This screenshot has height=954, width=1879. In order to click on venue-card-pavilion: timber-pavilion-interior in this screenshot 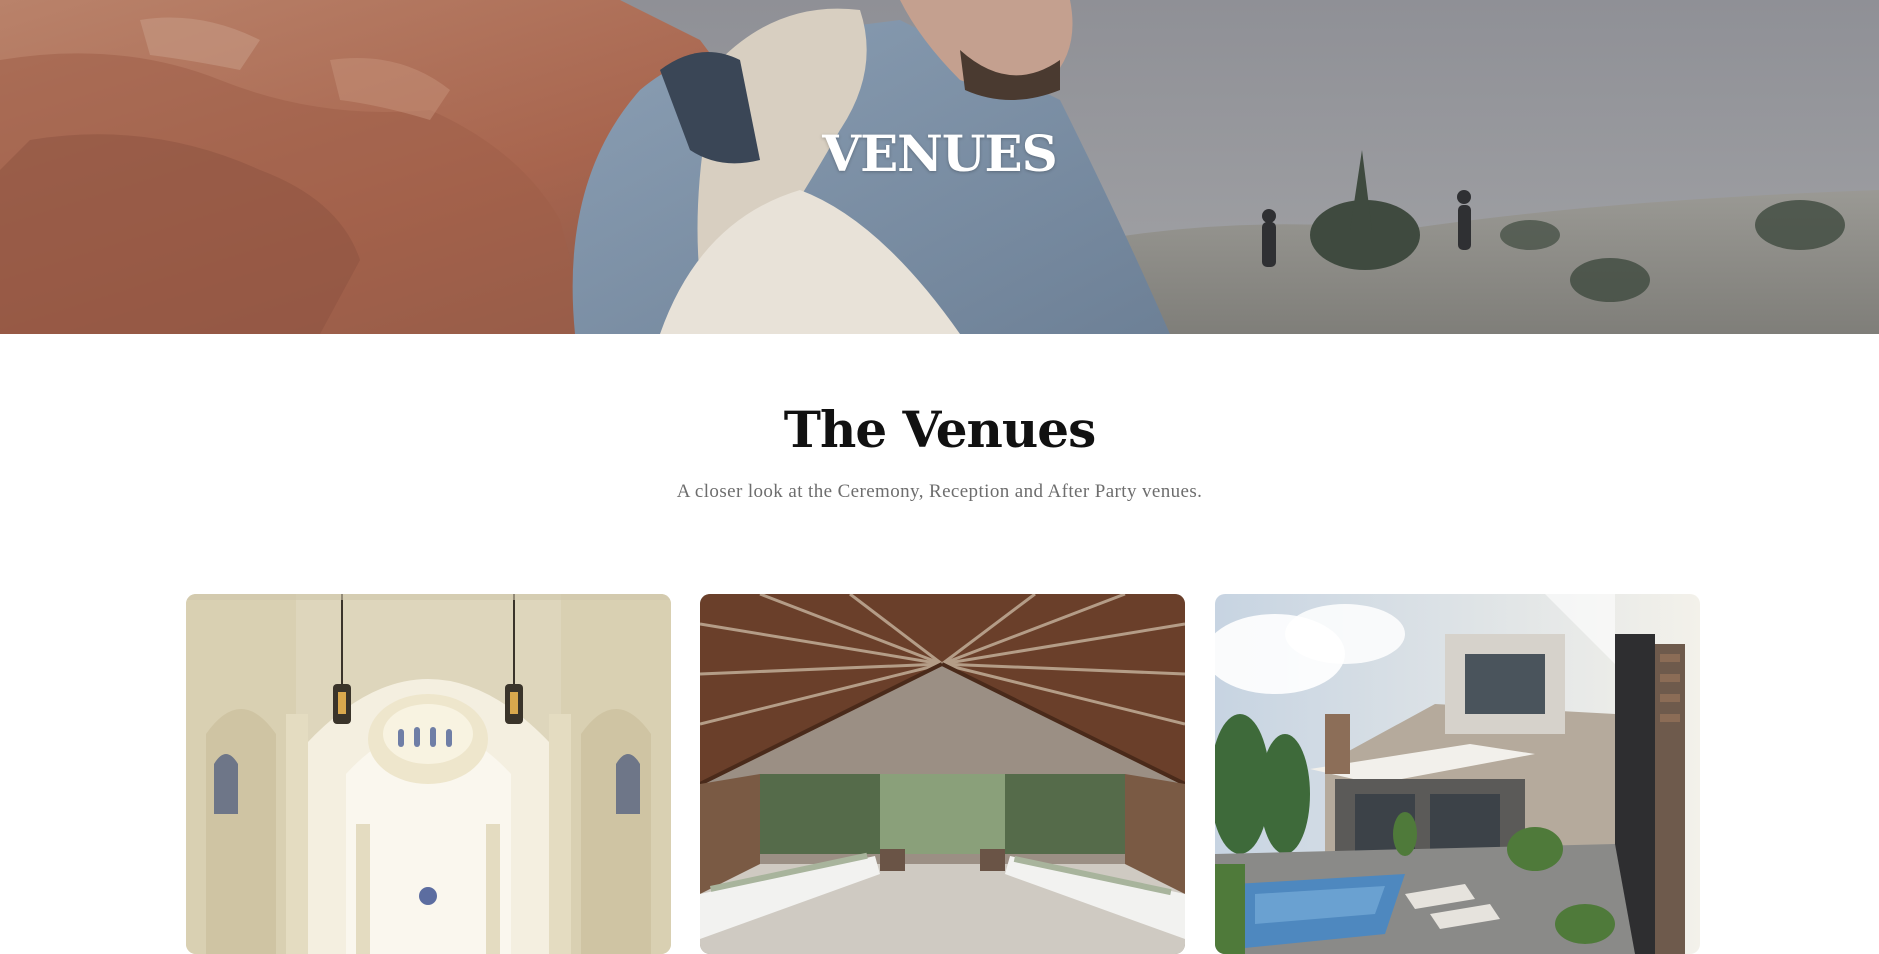, I will do `click(942, 774)`.